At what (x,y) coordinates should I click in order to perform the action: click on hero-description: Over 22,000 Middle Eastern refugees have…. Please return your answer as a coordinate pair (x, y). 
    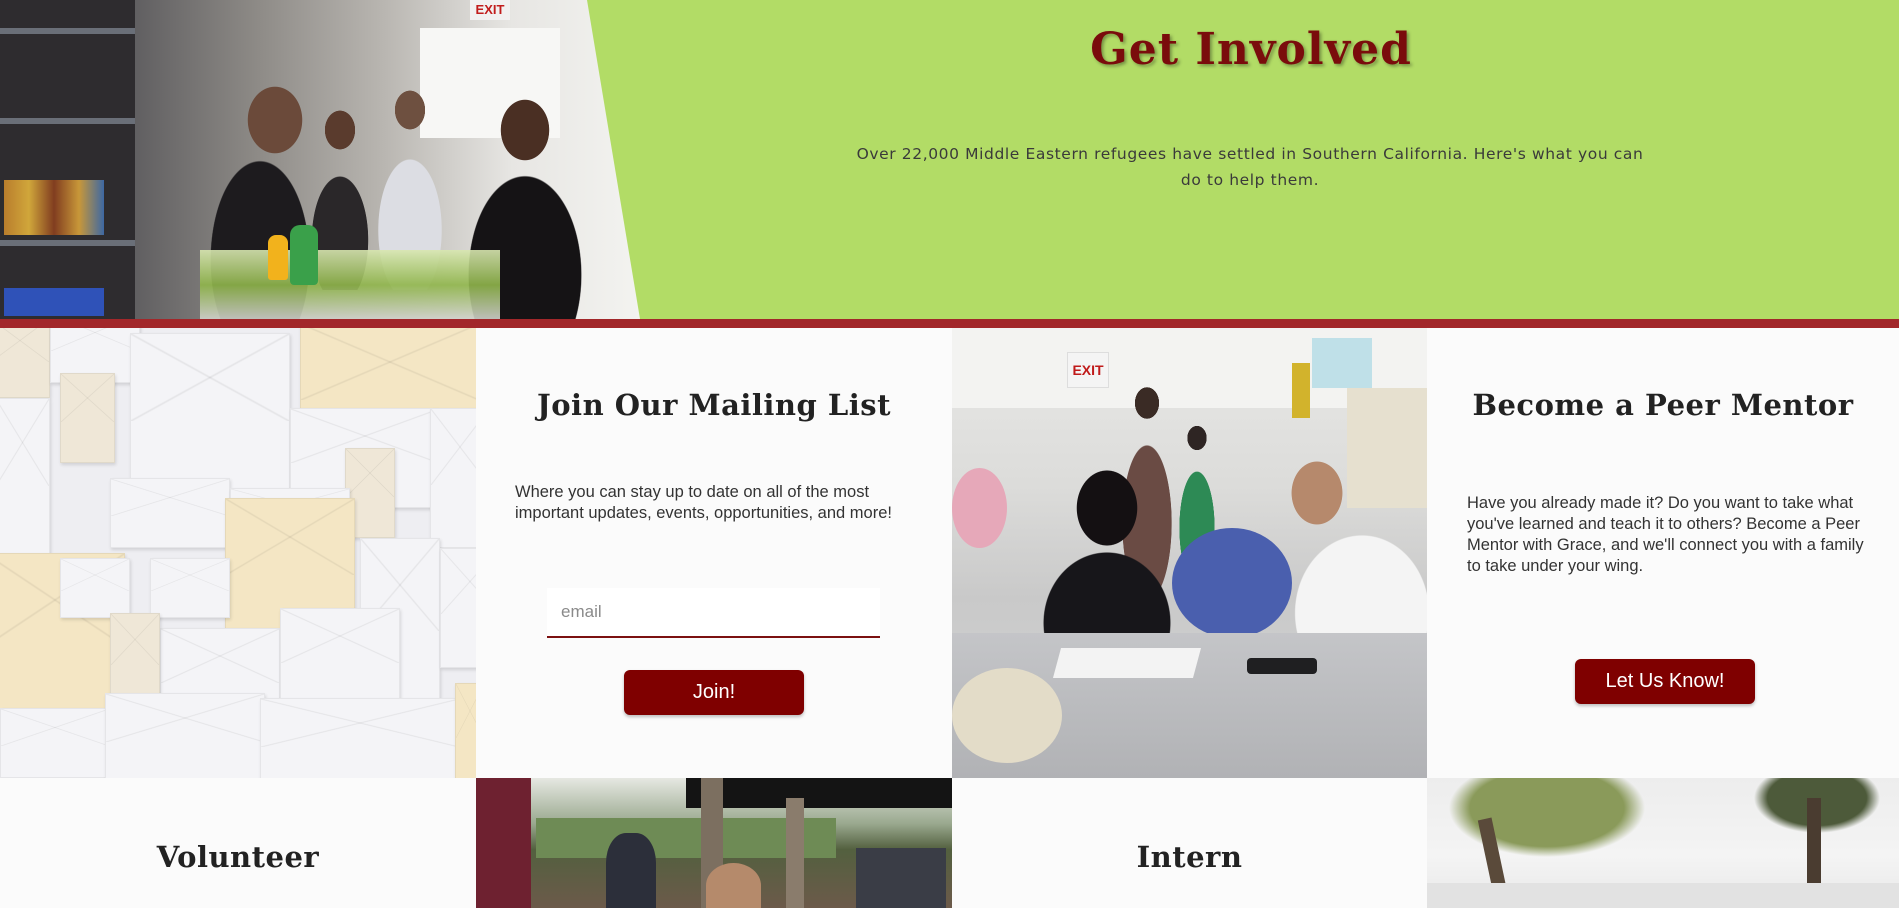
    Looking at the image, I should click on (1250, 167).